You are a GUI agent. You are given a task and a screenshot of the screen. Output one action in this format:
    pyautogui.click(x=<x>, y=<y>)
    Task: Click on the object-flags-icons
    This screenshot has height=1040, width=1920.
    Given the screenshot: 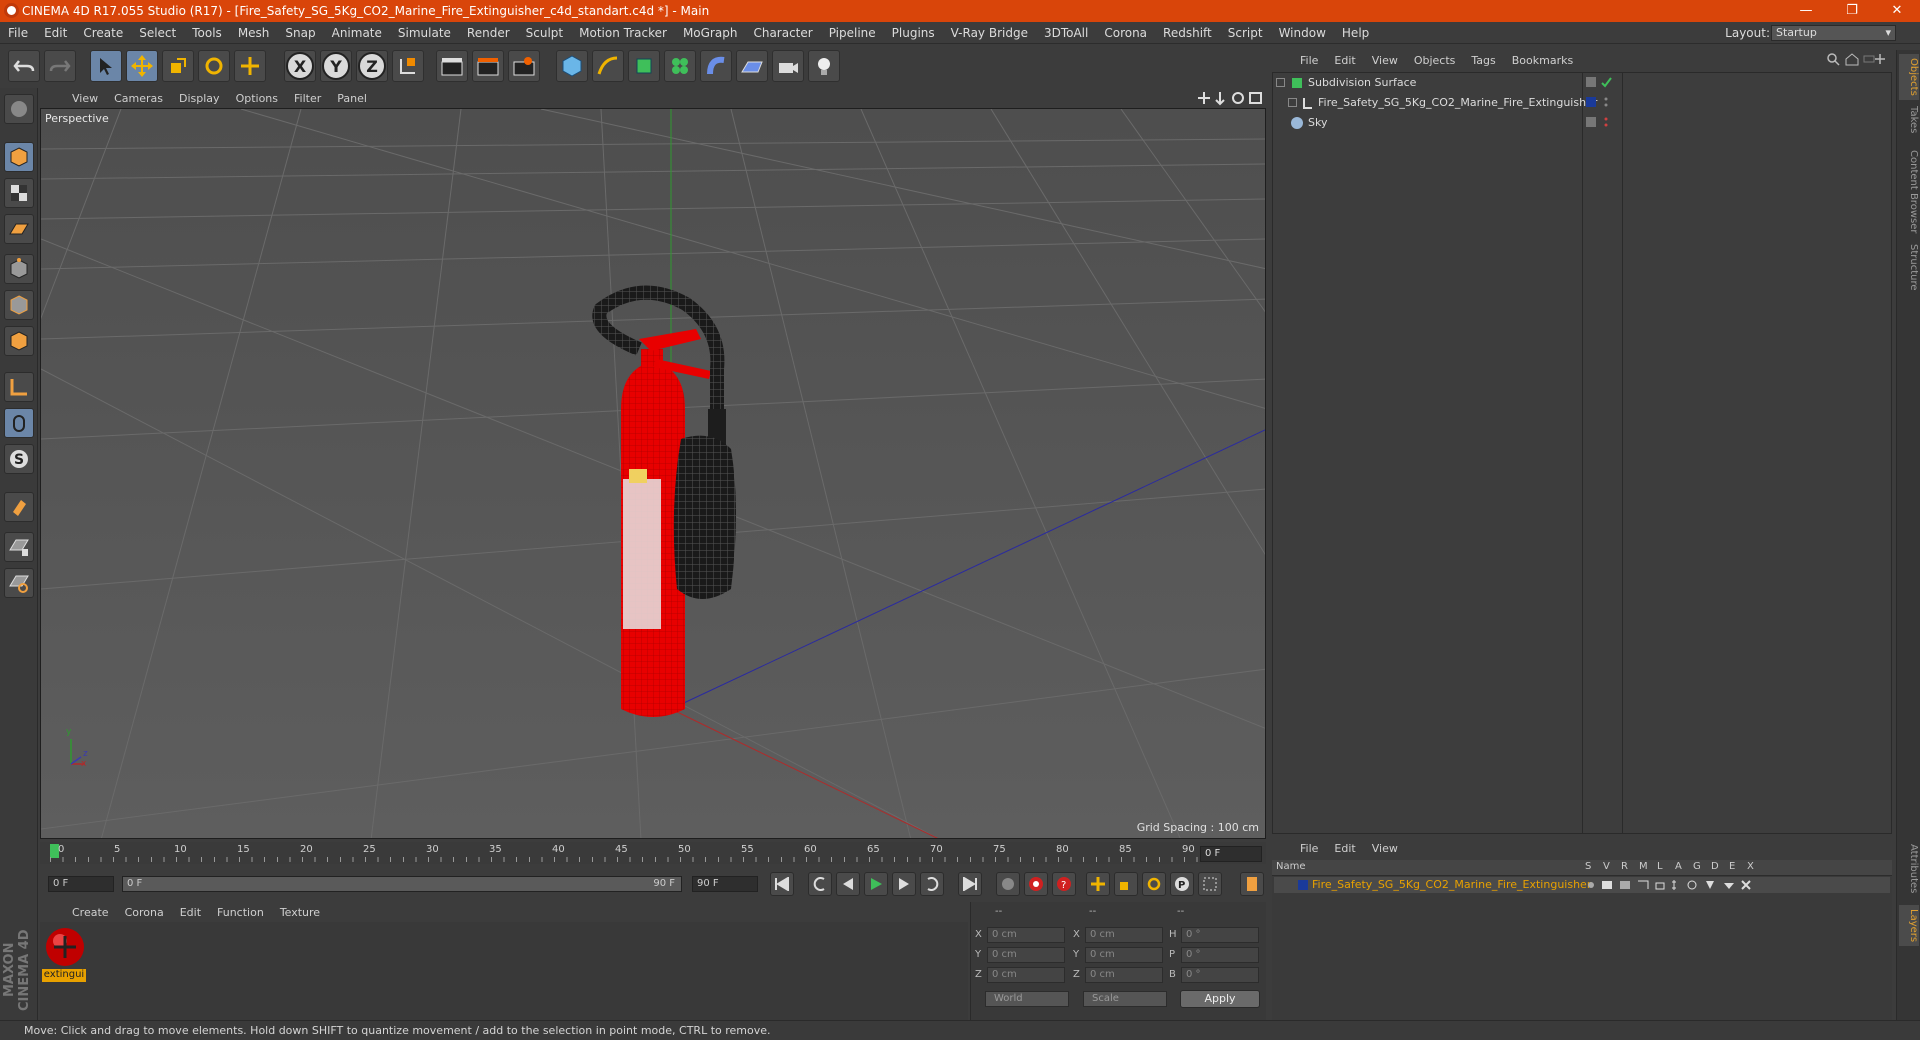 What is the action you would take?
    pyautogui.click(x=1601, y=83)
    